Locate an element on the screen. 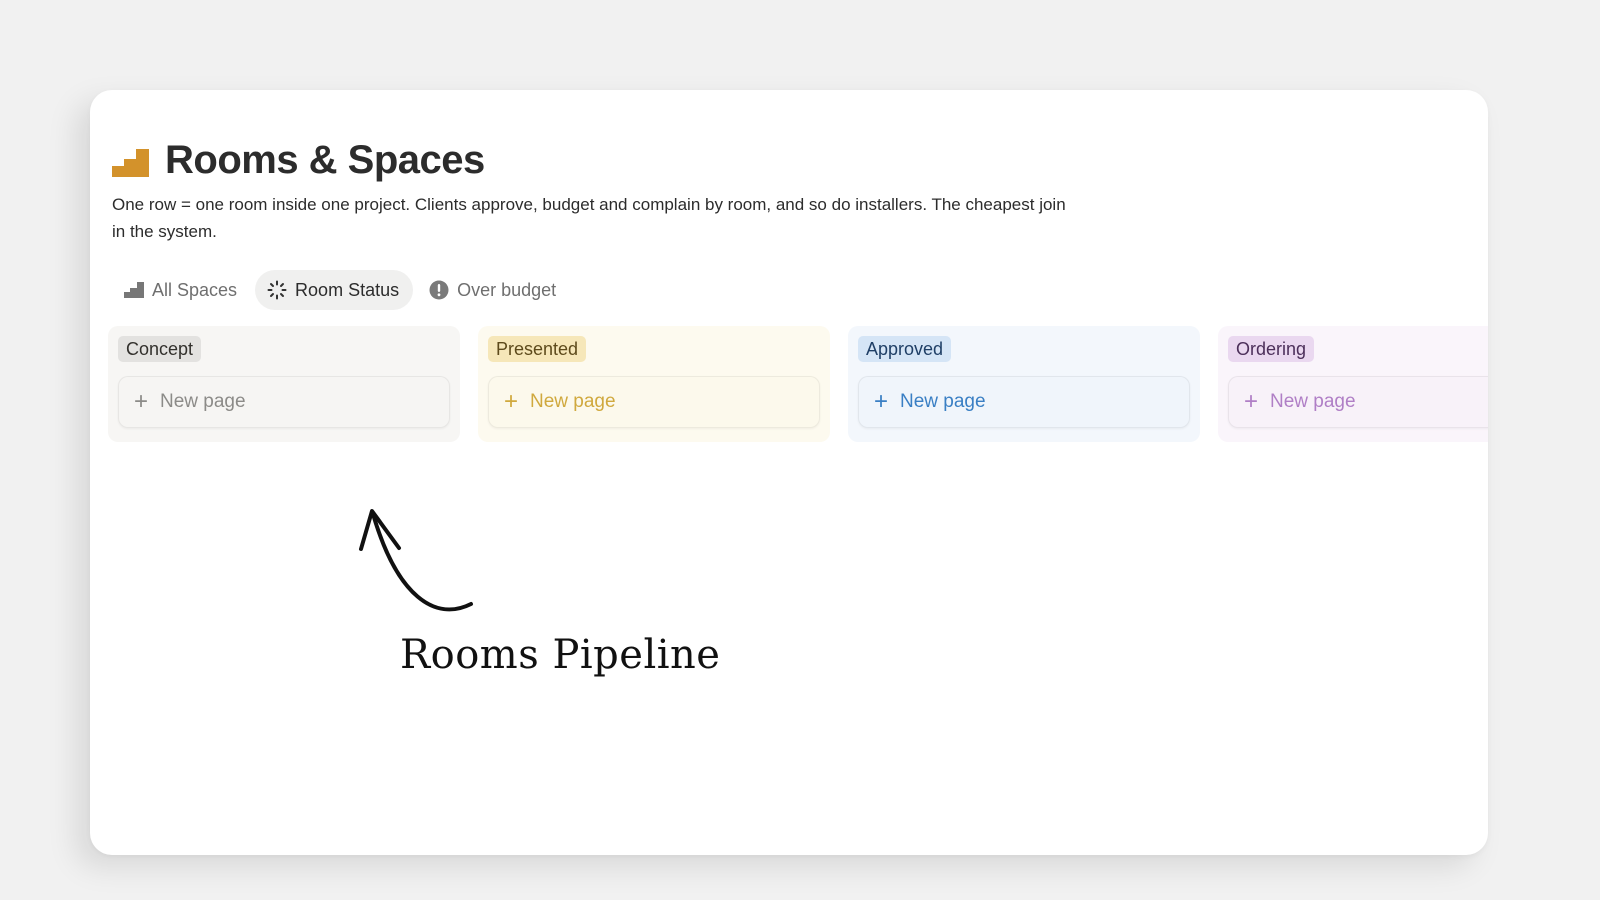 The width and height of the screenshot is (1600, 900). board-column-concept: Concept + New page is located at coordinates (284, 384).